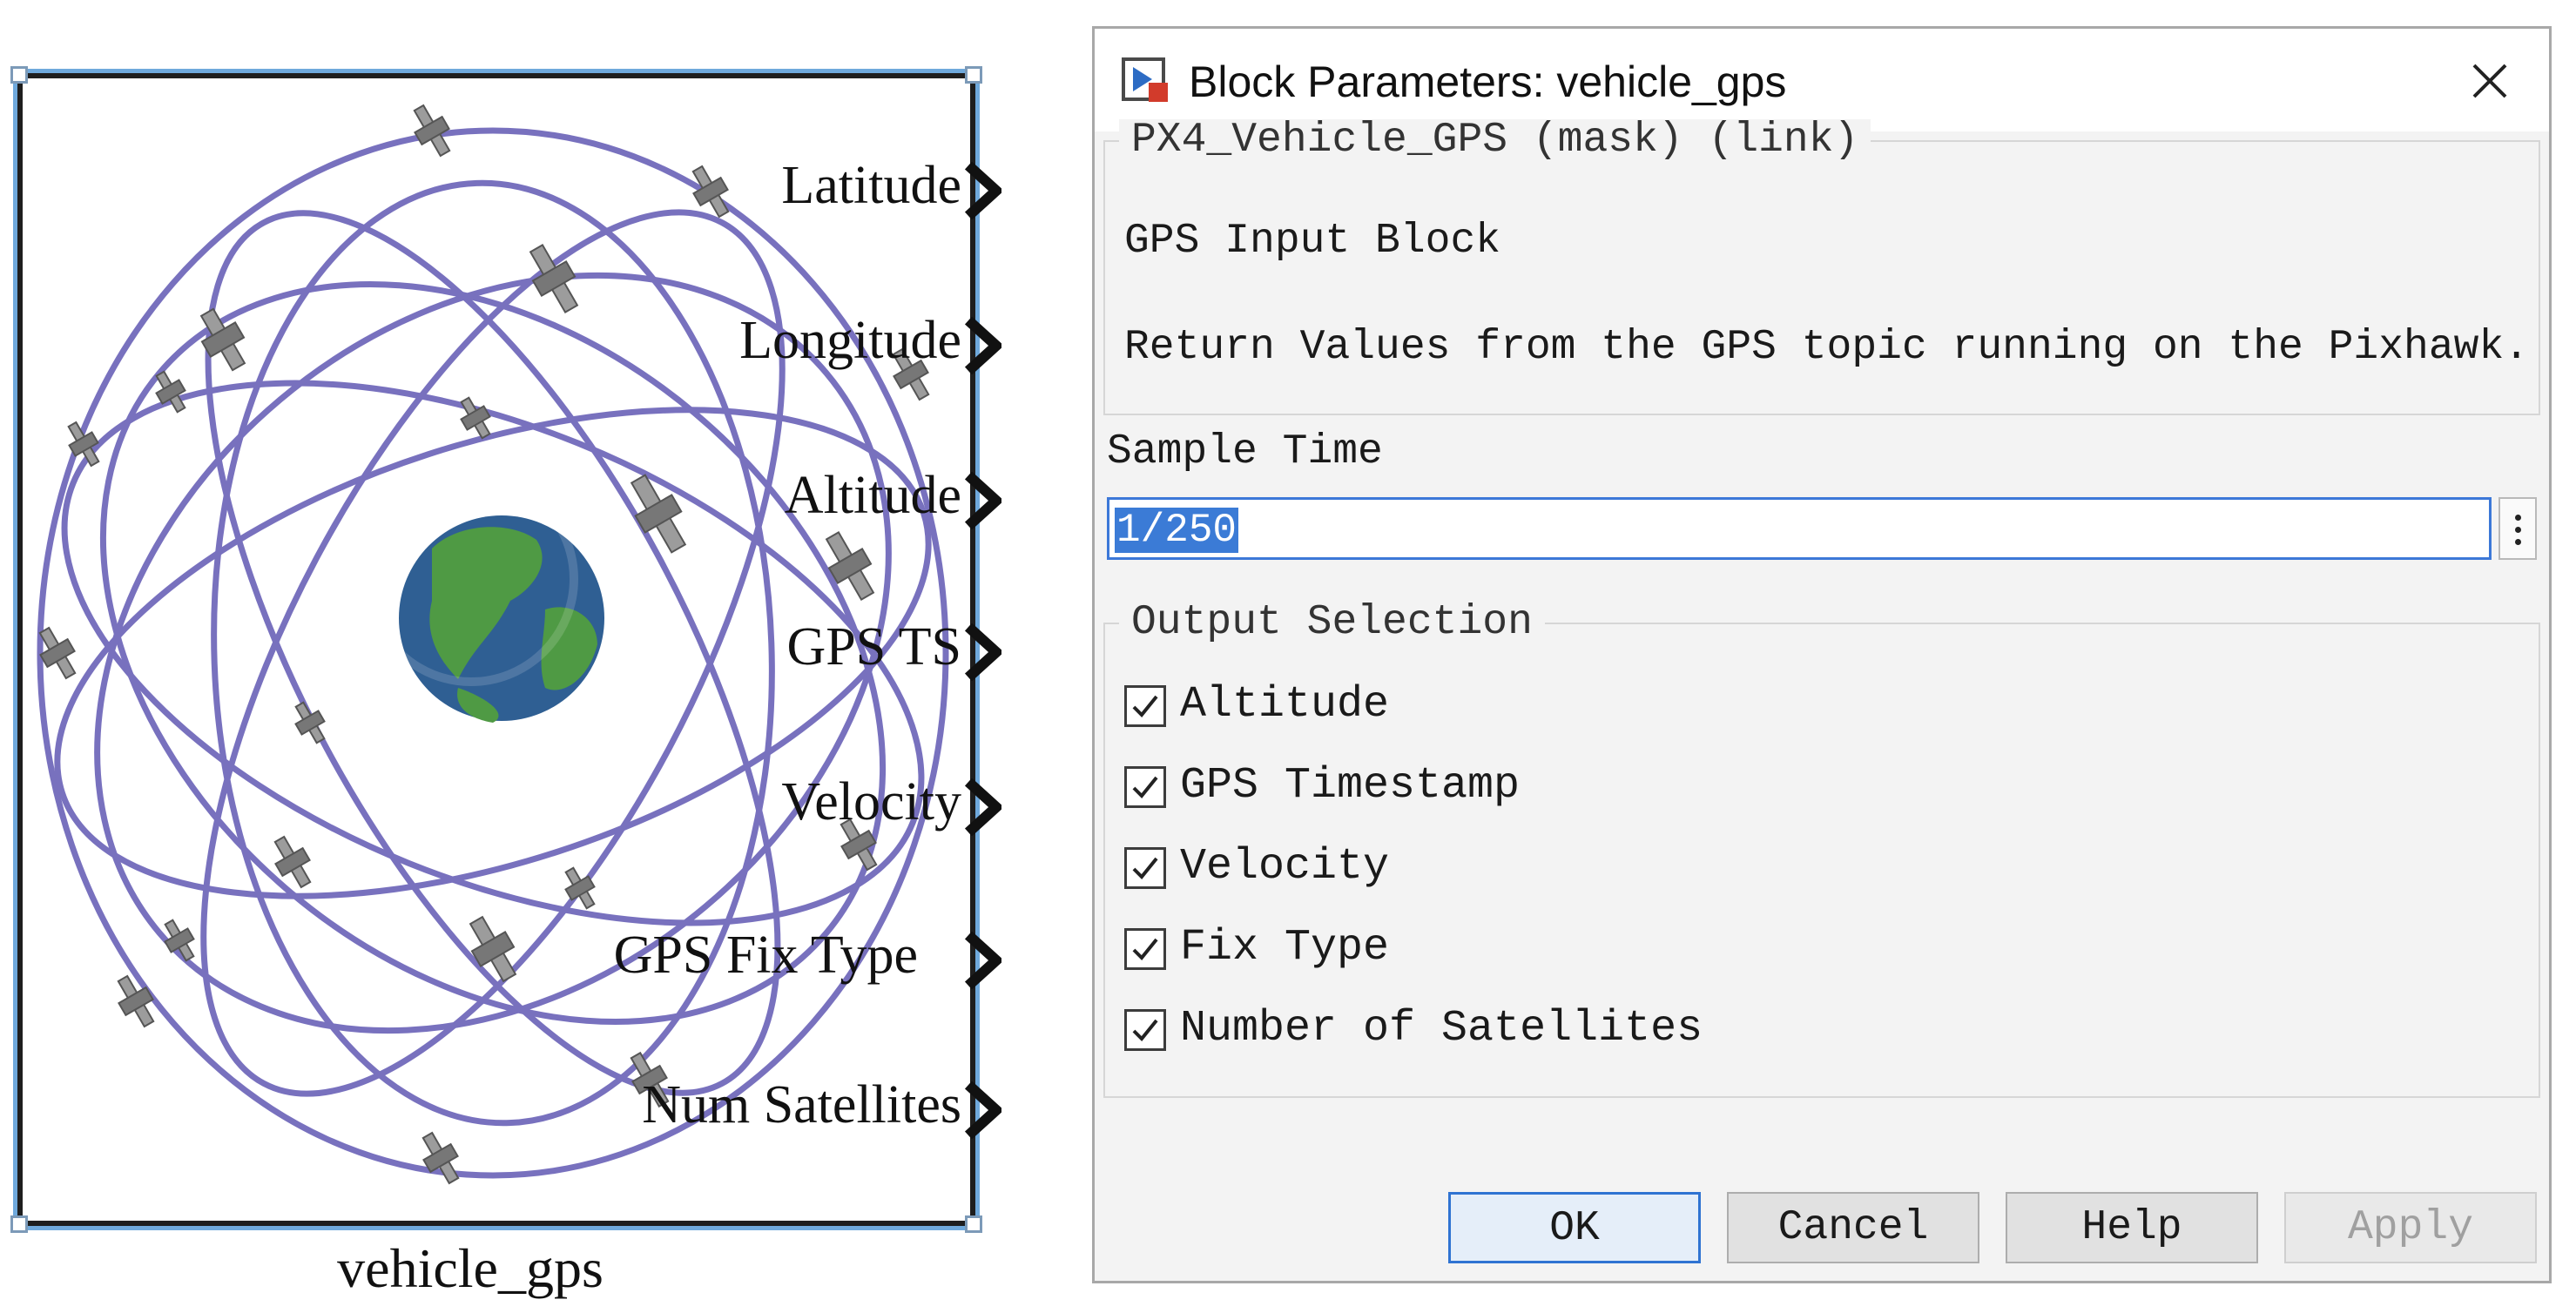  I want to click on sample-time-input: 1/250, so click(1799, 528).